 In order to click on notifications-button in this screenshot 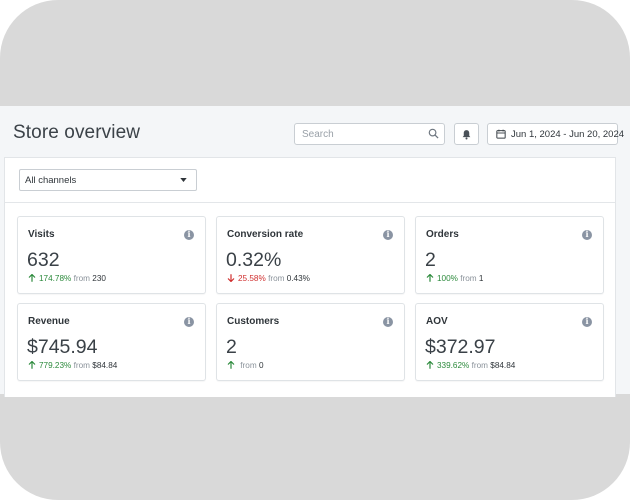, I will do `click(466, 134)`.